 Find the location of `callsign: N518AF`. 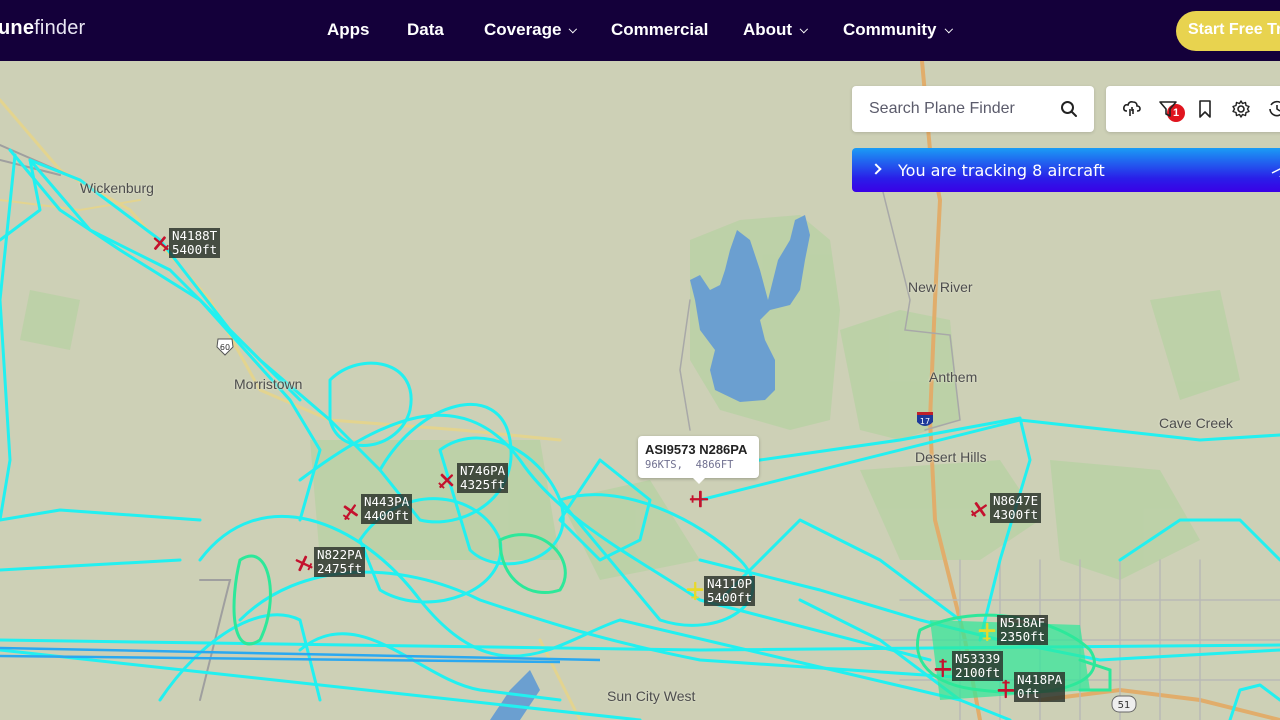

callsign: N518AF is located at coordinates (1023, 622).